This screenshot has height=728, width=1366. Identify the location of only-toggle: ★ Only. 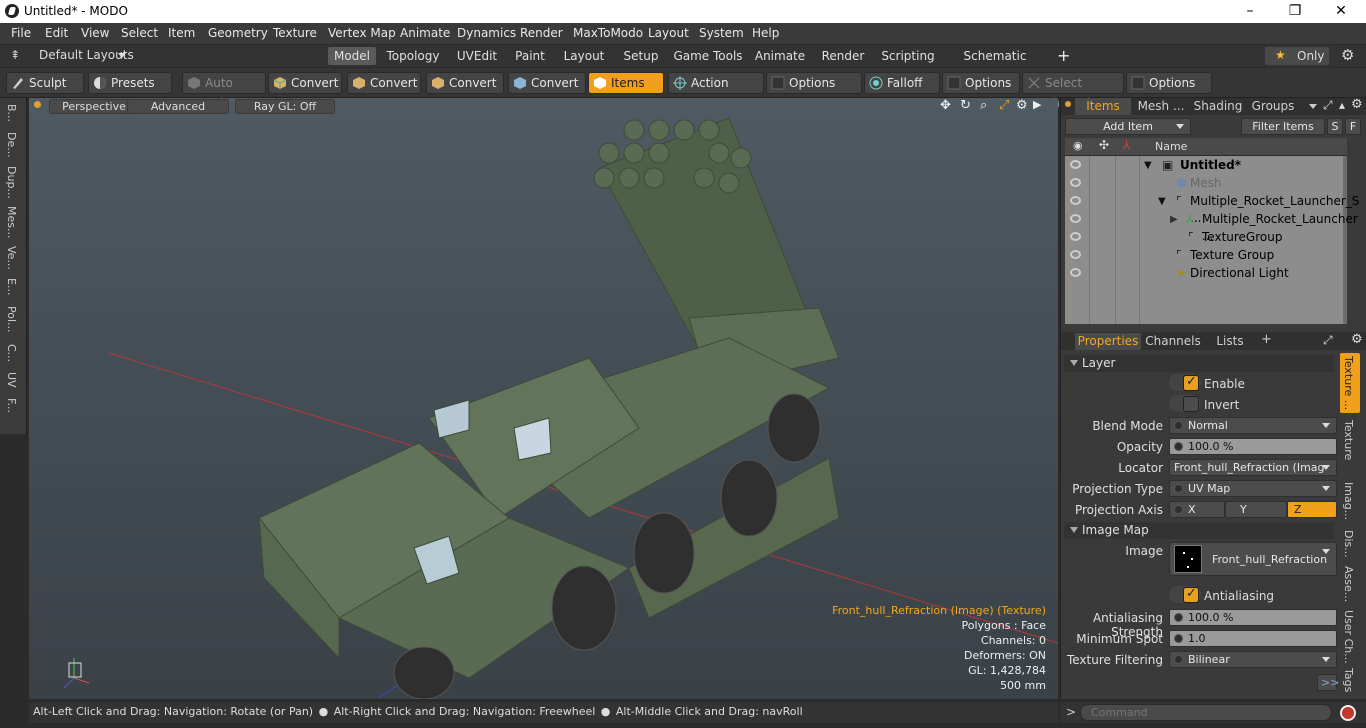
(1297, 56).